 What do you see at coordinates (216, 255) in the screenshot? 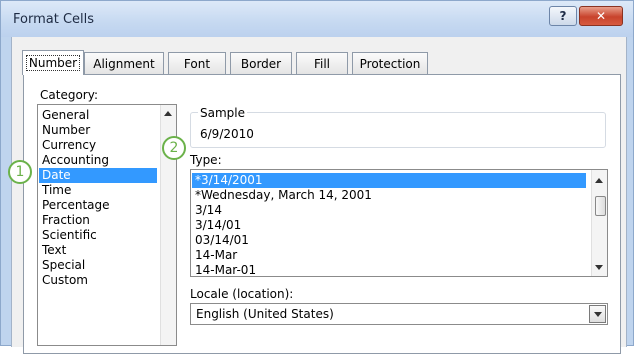
I see `list-item: 14-Mar` at bounding box center [216, 255].